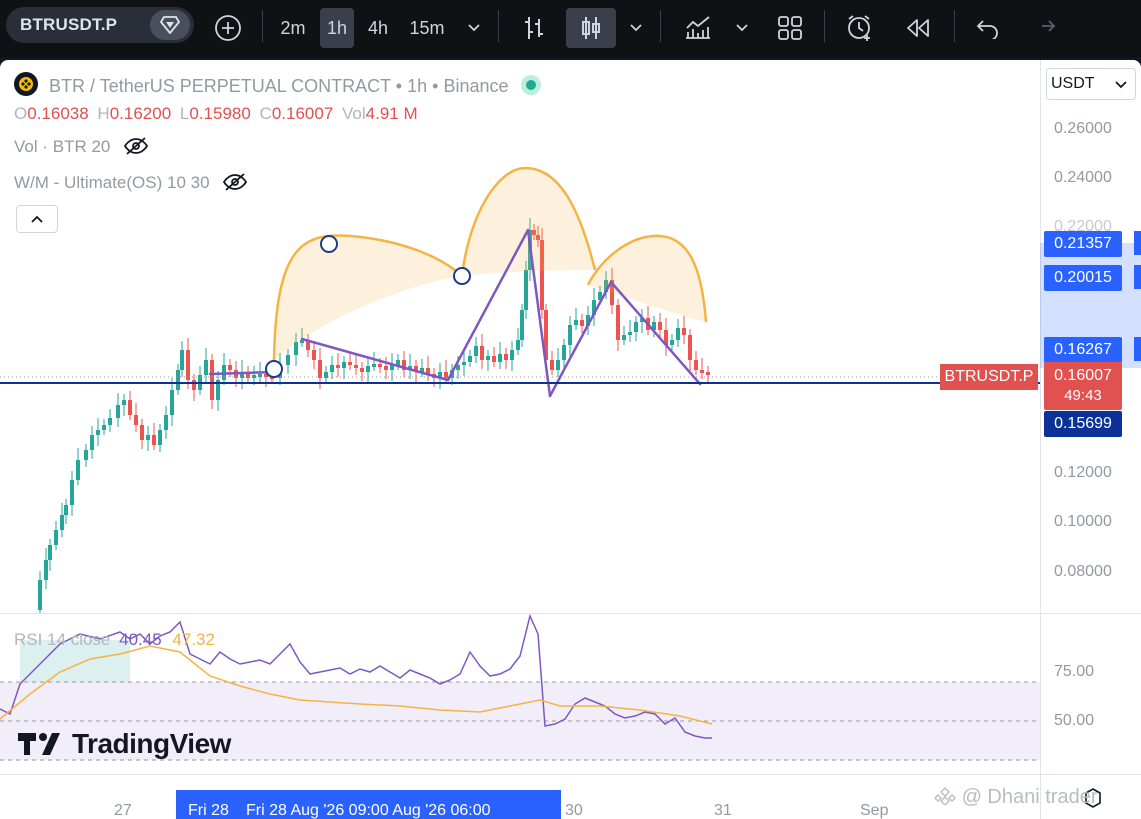 This screenshot has height=819, width=1141. I want to click on tv-logo-icon, so click(39, 744).